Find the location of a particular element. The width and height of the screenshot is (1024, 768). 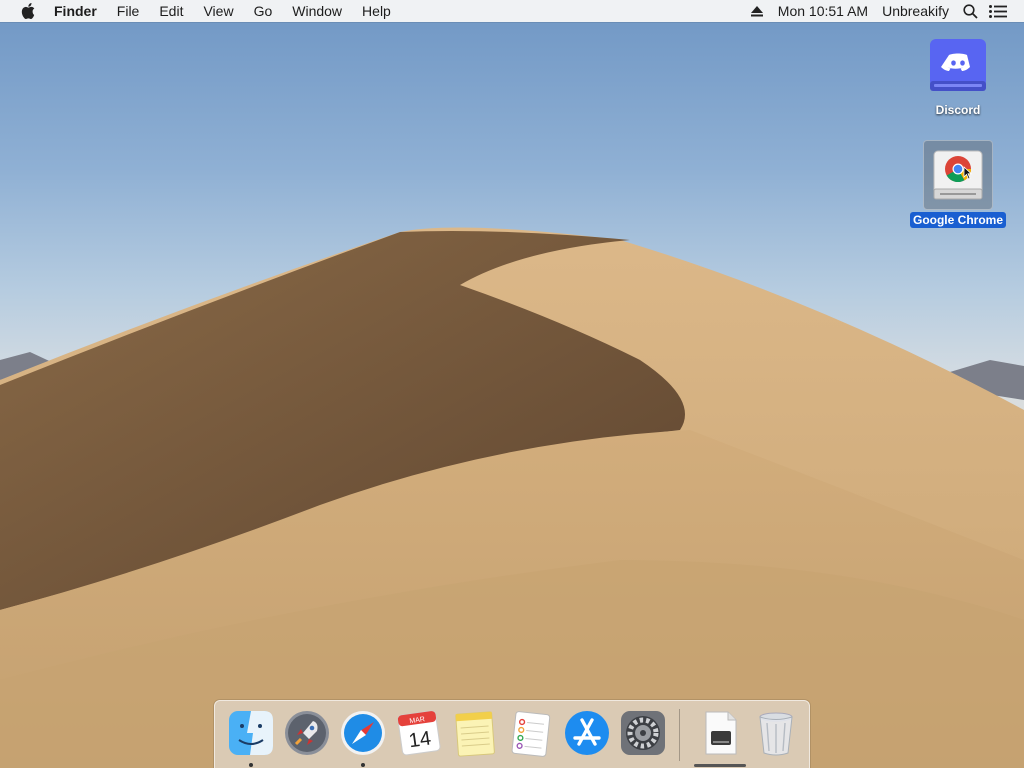

notification-center-icon is located at coordinates (998, 11).